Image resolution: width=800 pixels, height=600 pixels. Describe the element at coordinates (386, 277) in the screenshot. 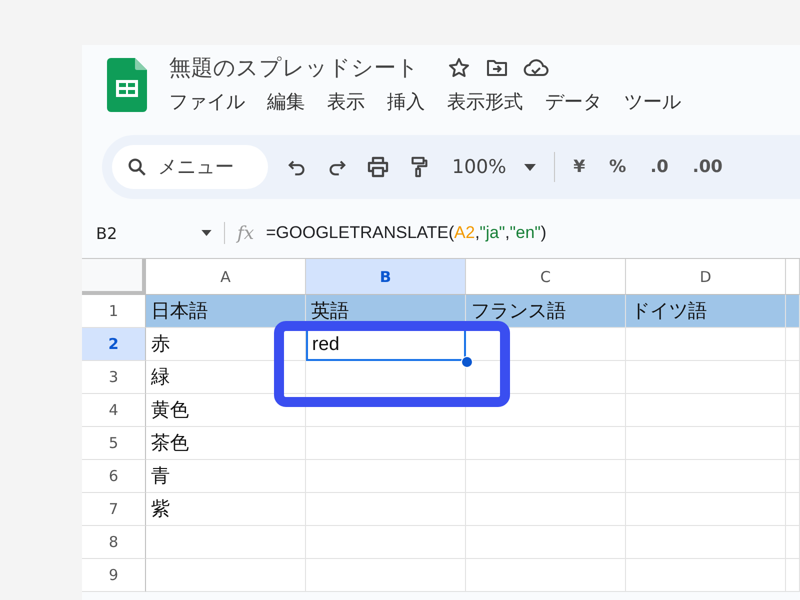

I see `column-header: B` at that location.